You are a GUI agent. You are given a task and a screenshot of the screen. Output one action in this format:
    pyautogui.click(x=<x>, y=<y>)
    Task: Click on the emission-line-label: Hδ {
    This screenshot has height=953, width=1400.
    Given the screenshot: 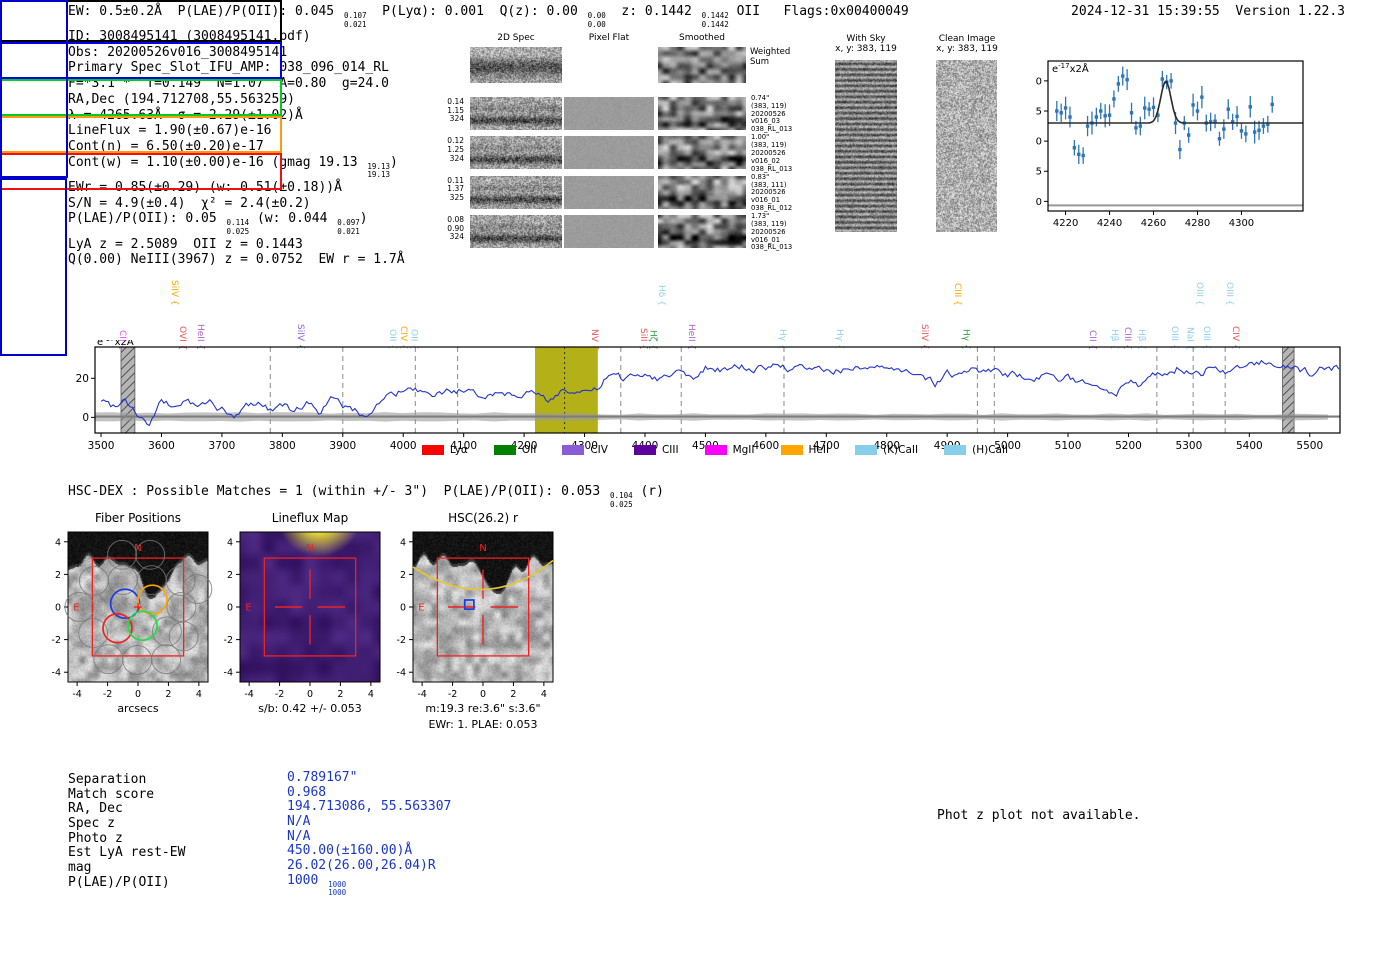 What is the action you would take?
    pyautogui.click(x=660, y=295)
    